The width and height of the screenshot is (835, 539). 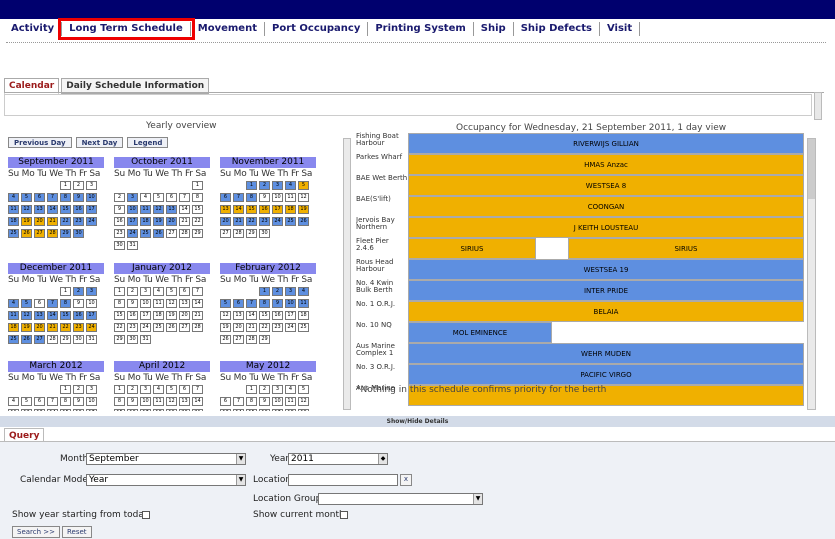 I want to click on vessel-bar: MOL EMINENCE, so click(x=480, y=332).